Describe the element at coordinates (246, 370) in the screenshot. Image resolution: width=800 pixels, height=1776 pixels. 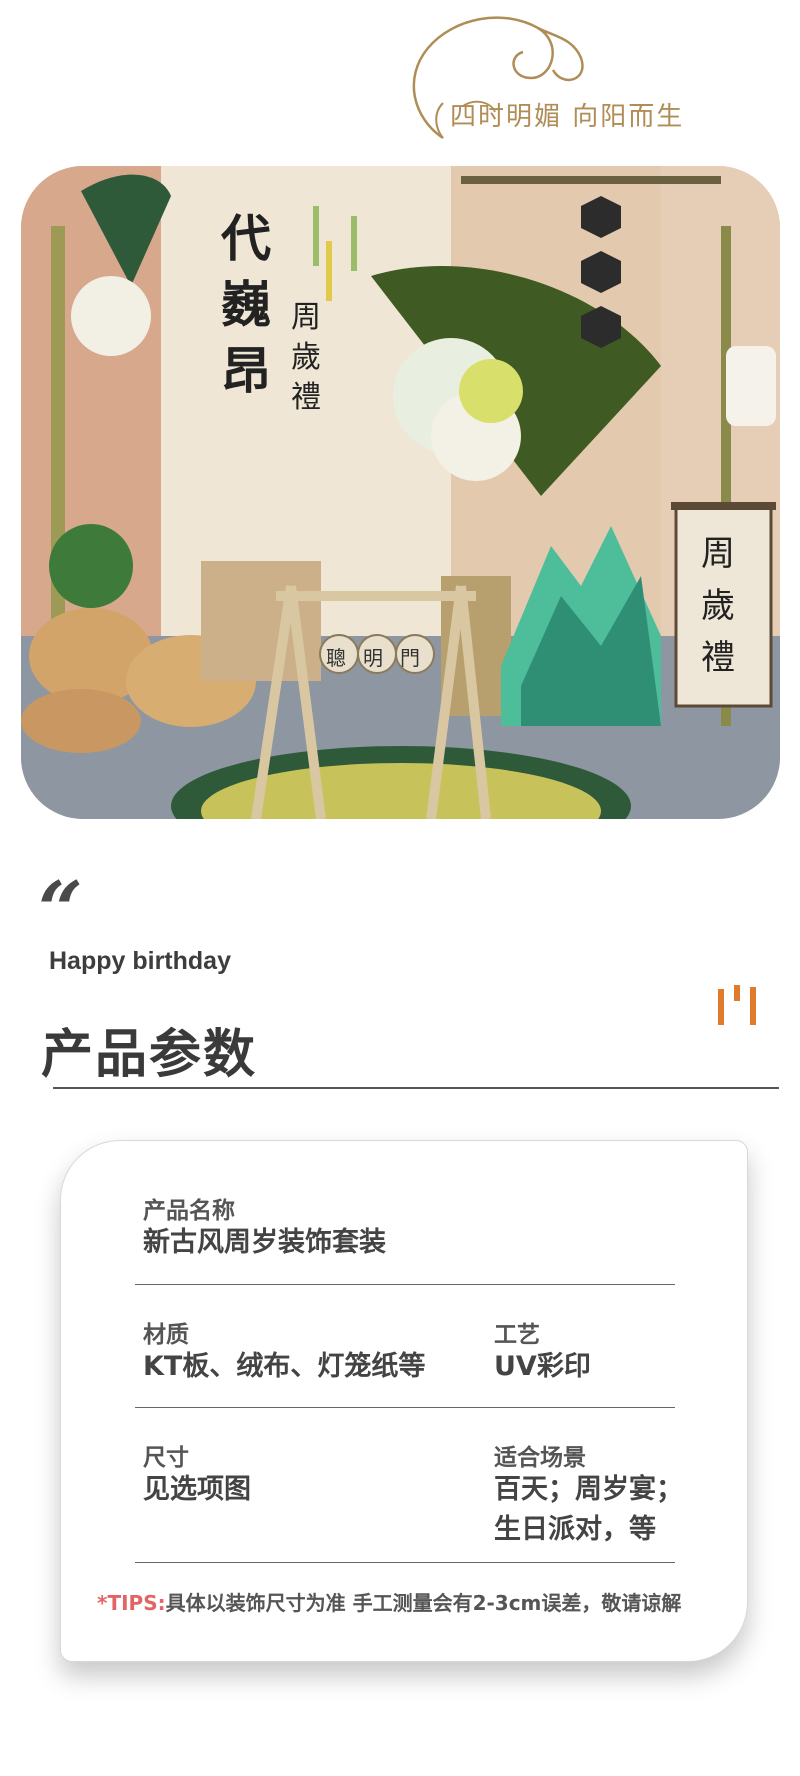
I see `name-char: 昂` at that location.